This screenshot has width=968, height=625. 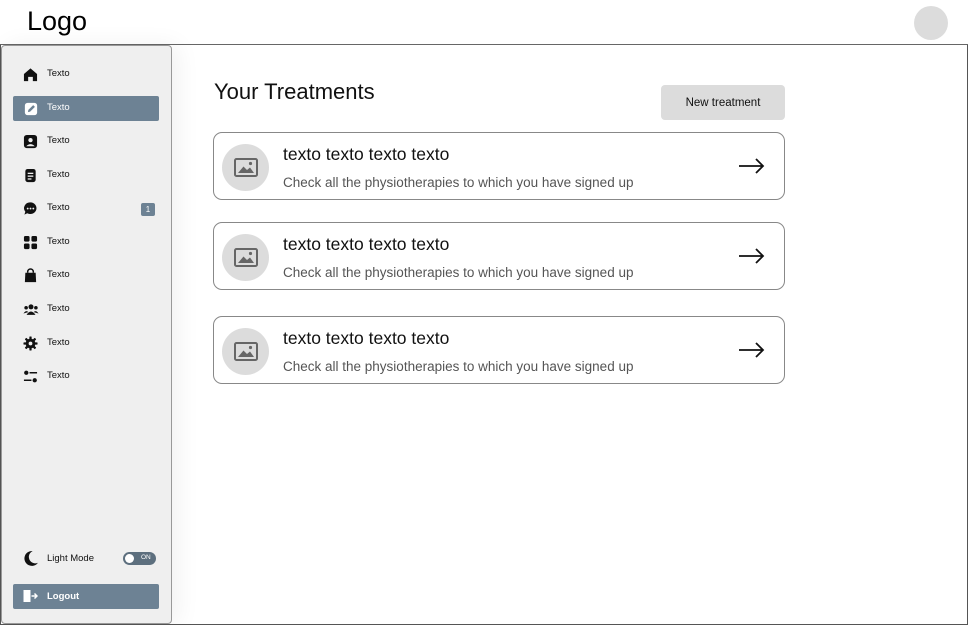 I want to click on toggle-knob, so click(x=129, y=558).